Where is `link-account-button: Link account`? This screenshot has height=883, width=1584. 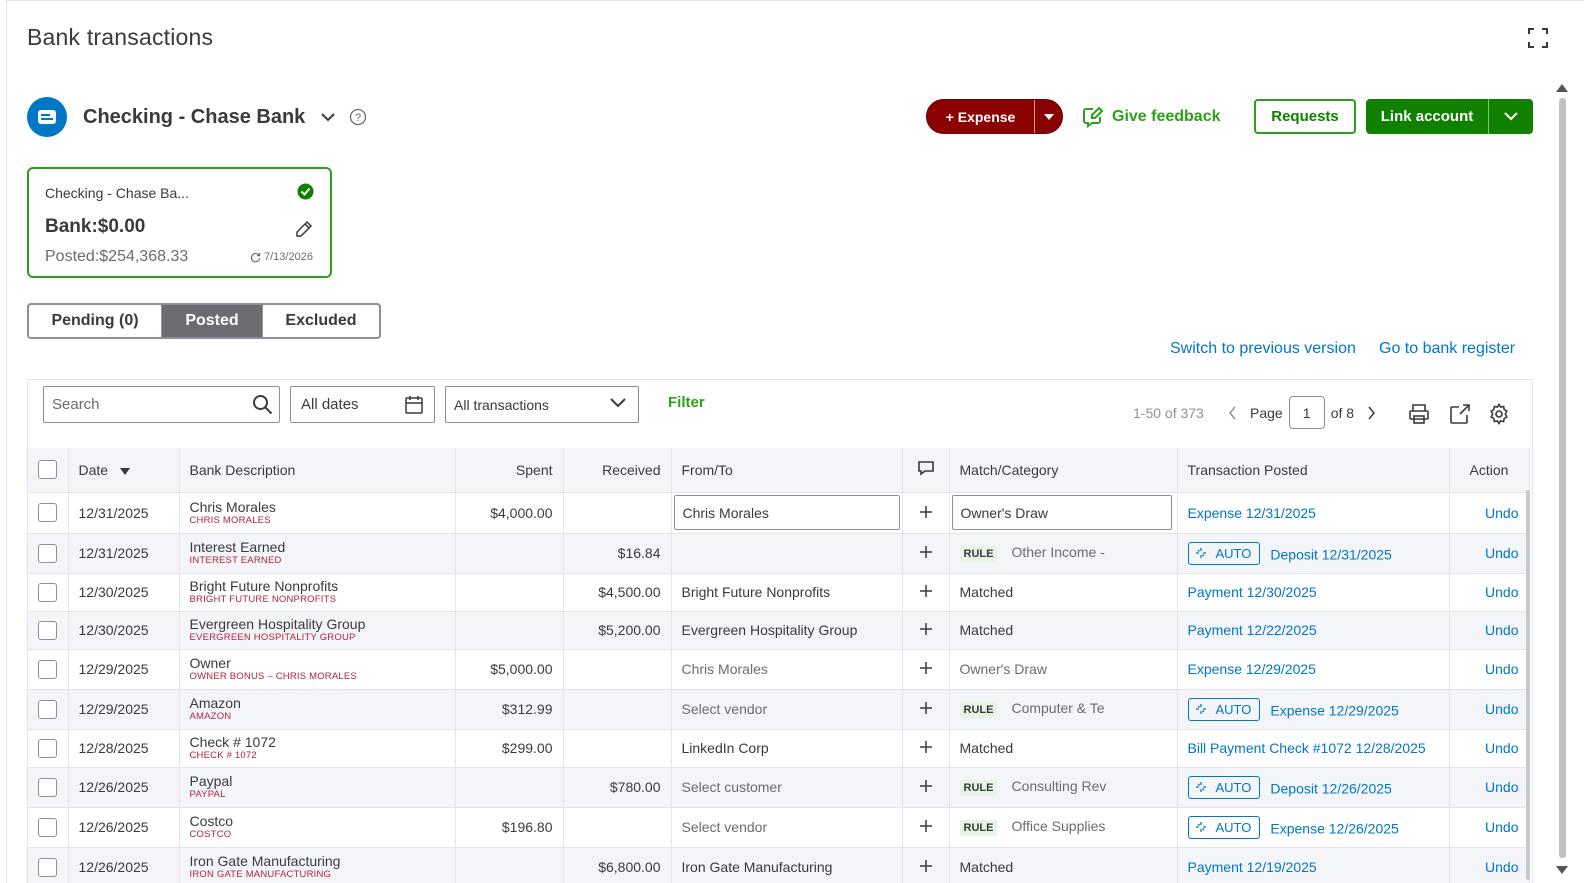
link-account-button: Link account is located at coordinates (1449, 116).